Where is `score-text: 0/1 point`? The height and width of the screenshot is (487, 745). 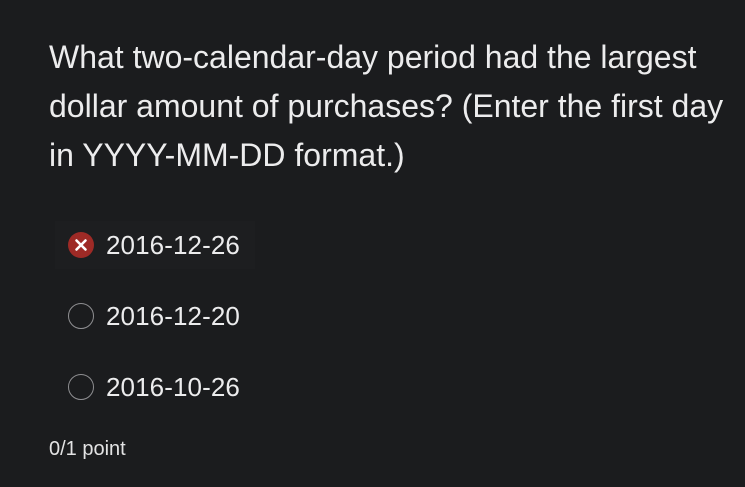 score-text: 0/1 point is located at coordinates (87, 449).